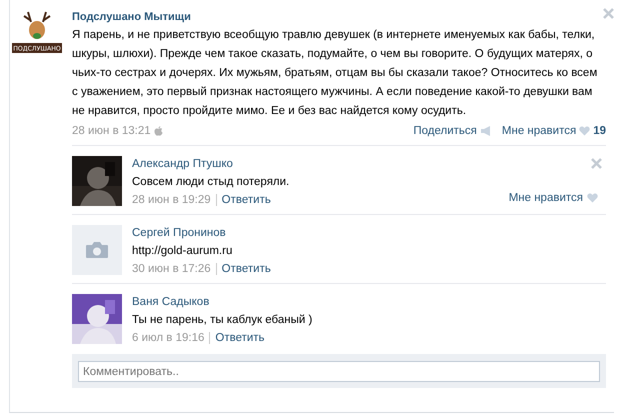 This screenshot has width=629, height=419. I want to click on like-button: Мне нравится 19, so click(554, 131).